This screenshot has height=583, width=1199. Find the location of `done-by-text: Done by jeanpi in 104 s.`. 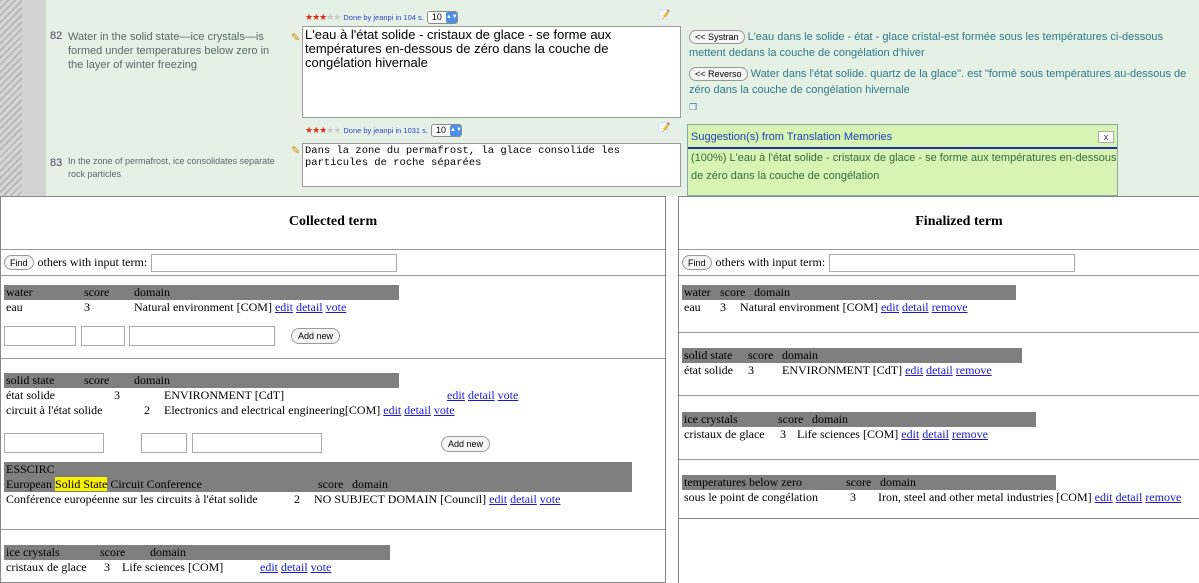

done-by-text: Done by jeanpi in 104 s. is located at coordinates (383, 17).